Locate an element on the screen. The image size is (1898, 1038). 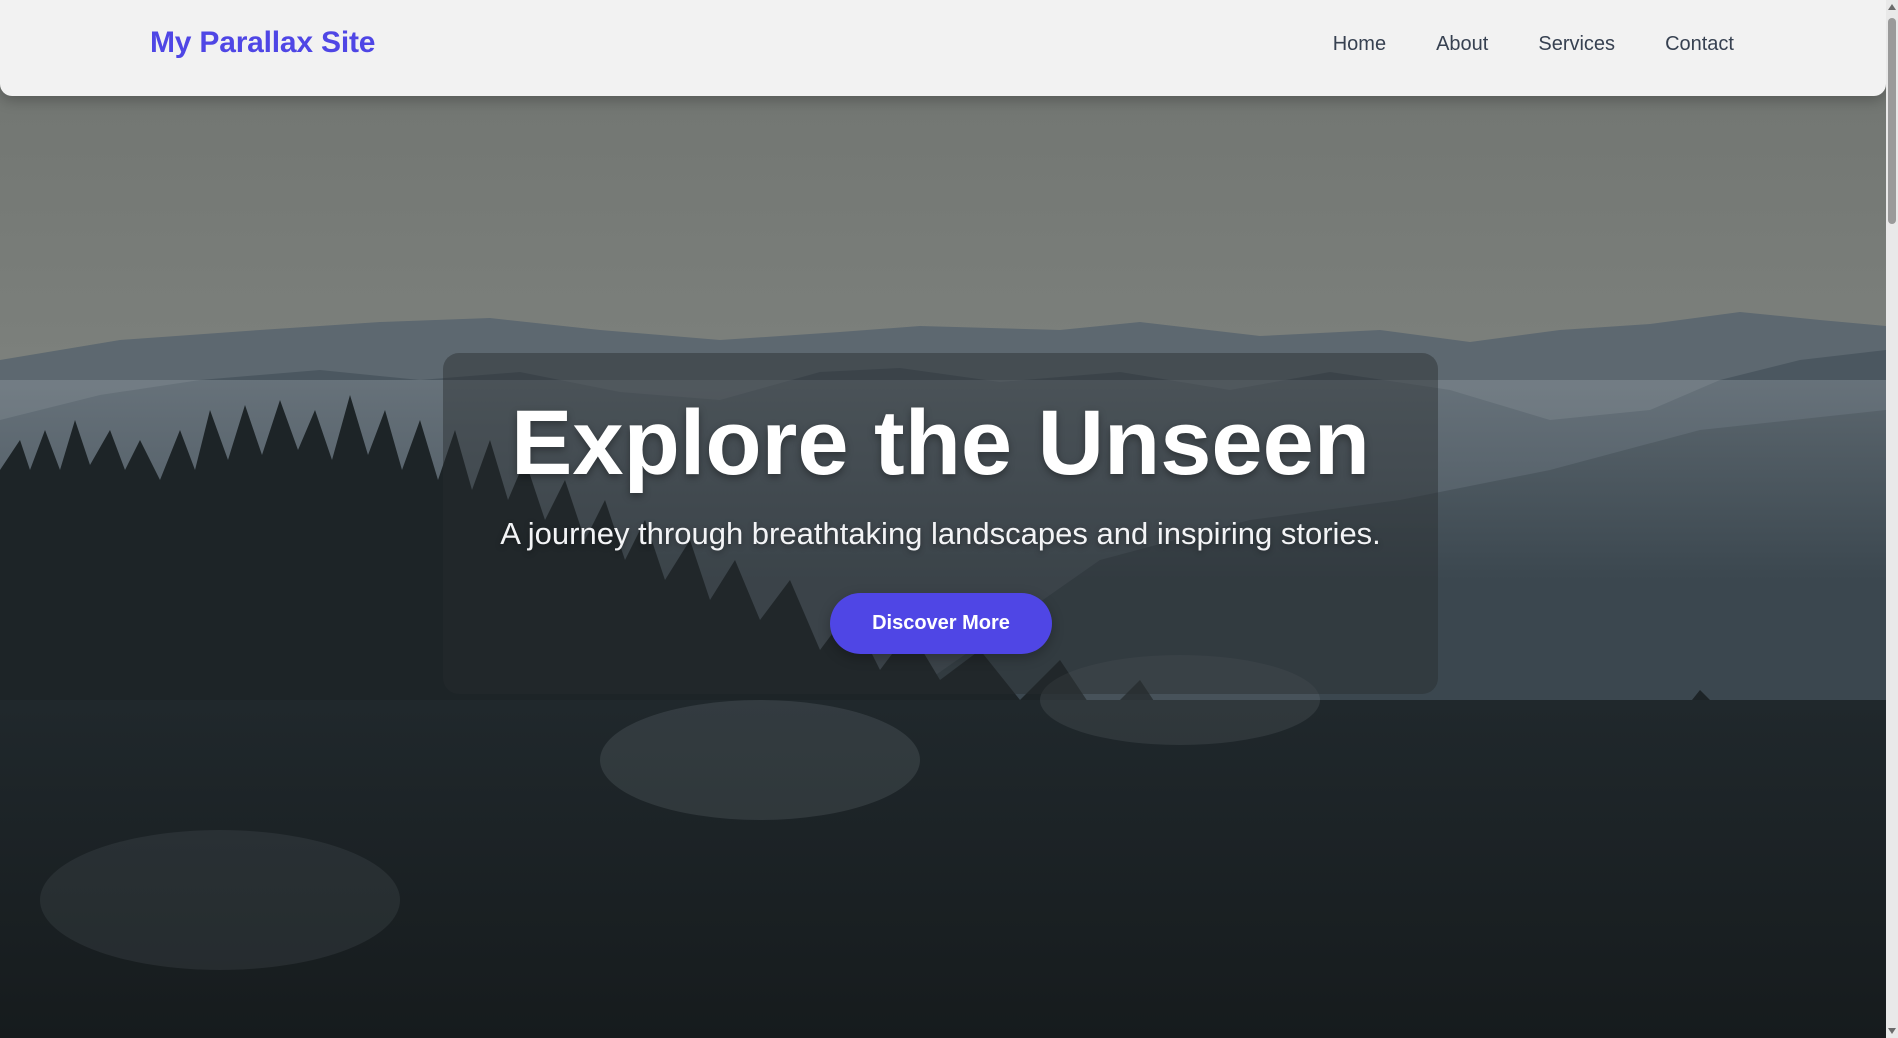
hero-title: Explore the Unseen is located at coordinates (940, 443).